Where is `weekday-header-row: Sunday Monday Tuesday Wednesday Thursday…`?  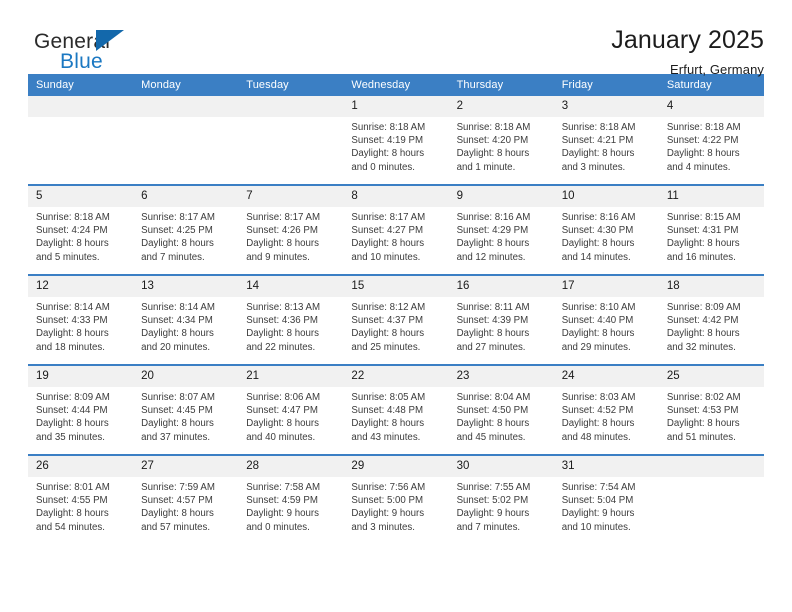 weekday-header-row: Sunday Monday Tuesday Wednesday Thursday… is located at coordinates (396, 85).